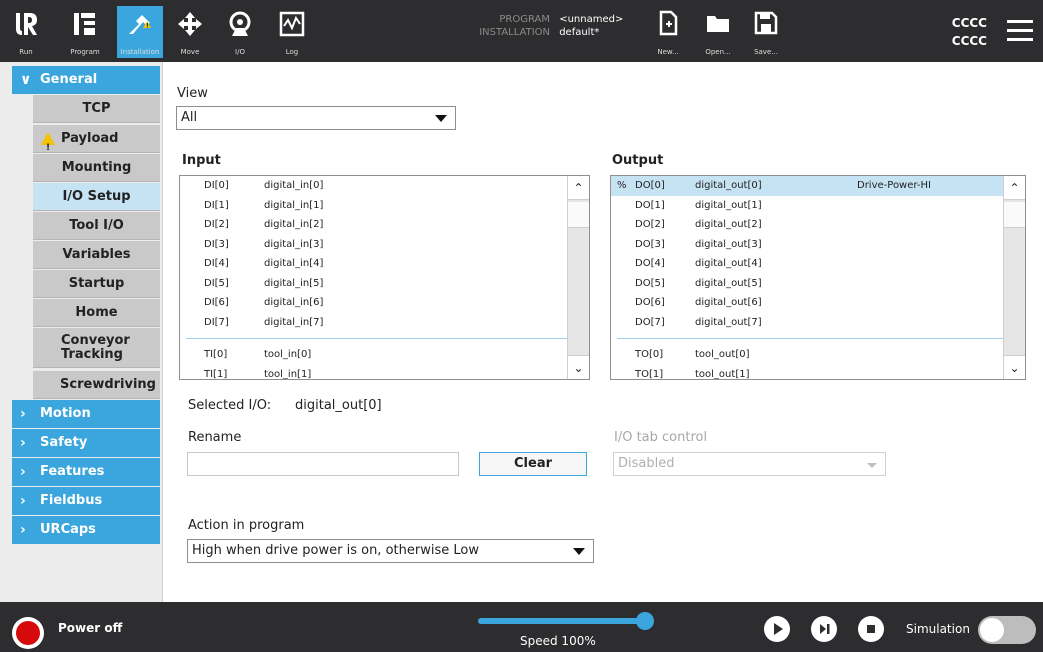  What do you see at coordinates (818, 225) in the screenshot?
I see `table-row: DO[2] digital_out[2]` at bounding box center [818, 225].